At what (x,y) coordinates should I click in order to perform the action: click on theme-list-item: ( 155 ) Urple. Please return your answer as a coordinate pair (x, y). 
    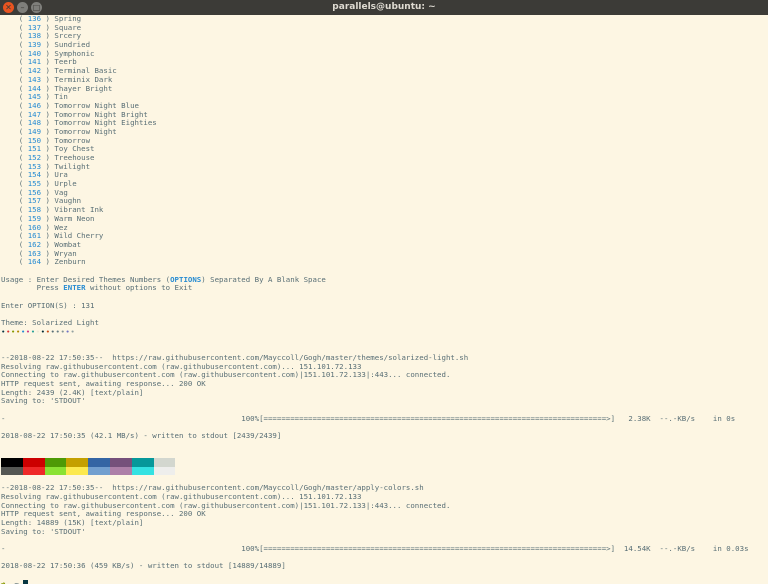
    Looking at the image, I should click on (39, 184).